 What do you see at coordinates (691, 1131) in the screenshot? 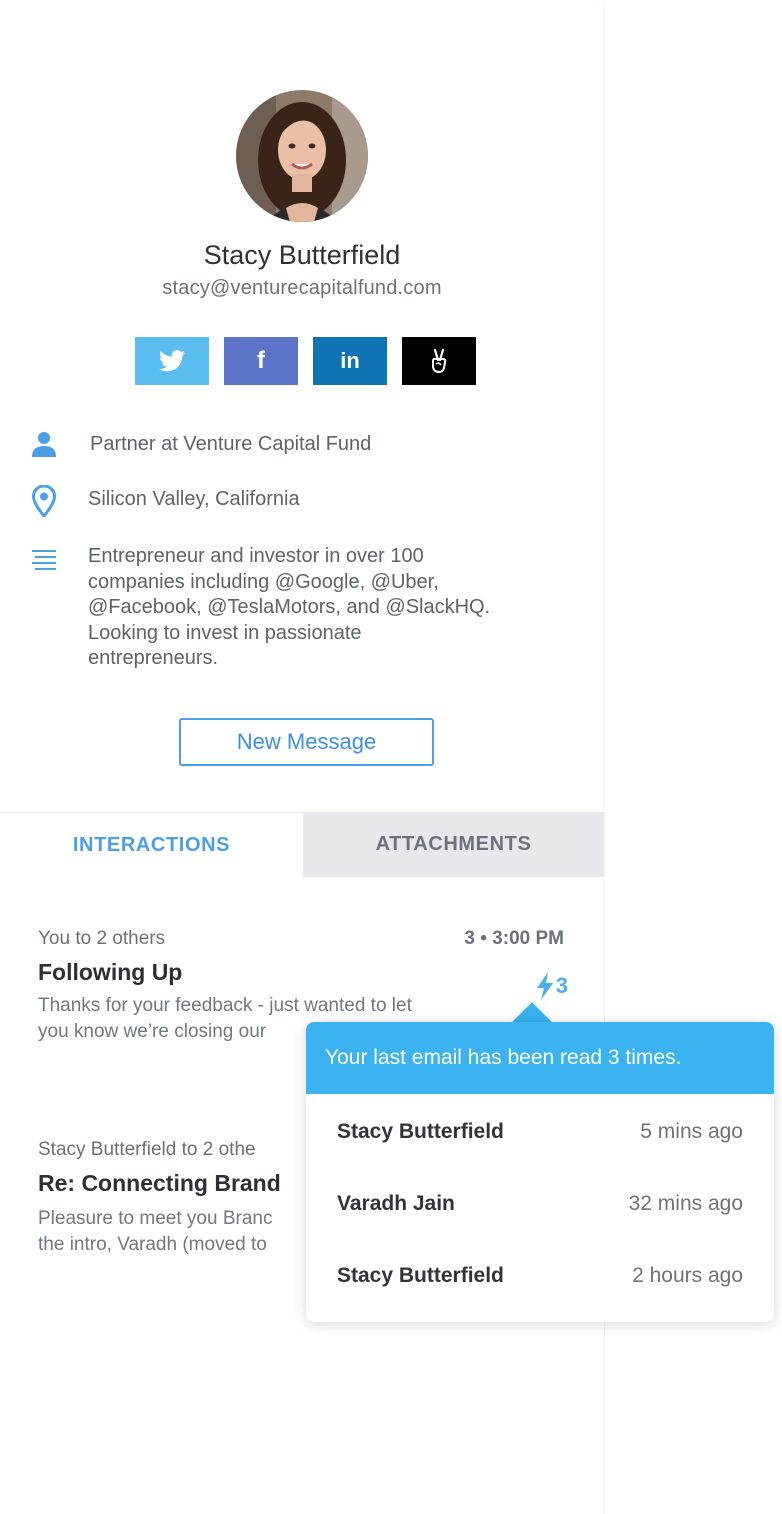
I see `read-time: 5 mins ago` at bounding box center [691, 1131].